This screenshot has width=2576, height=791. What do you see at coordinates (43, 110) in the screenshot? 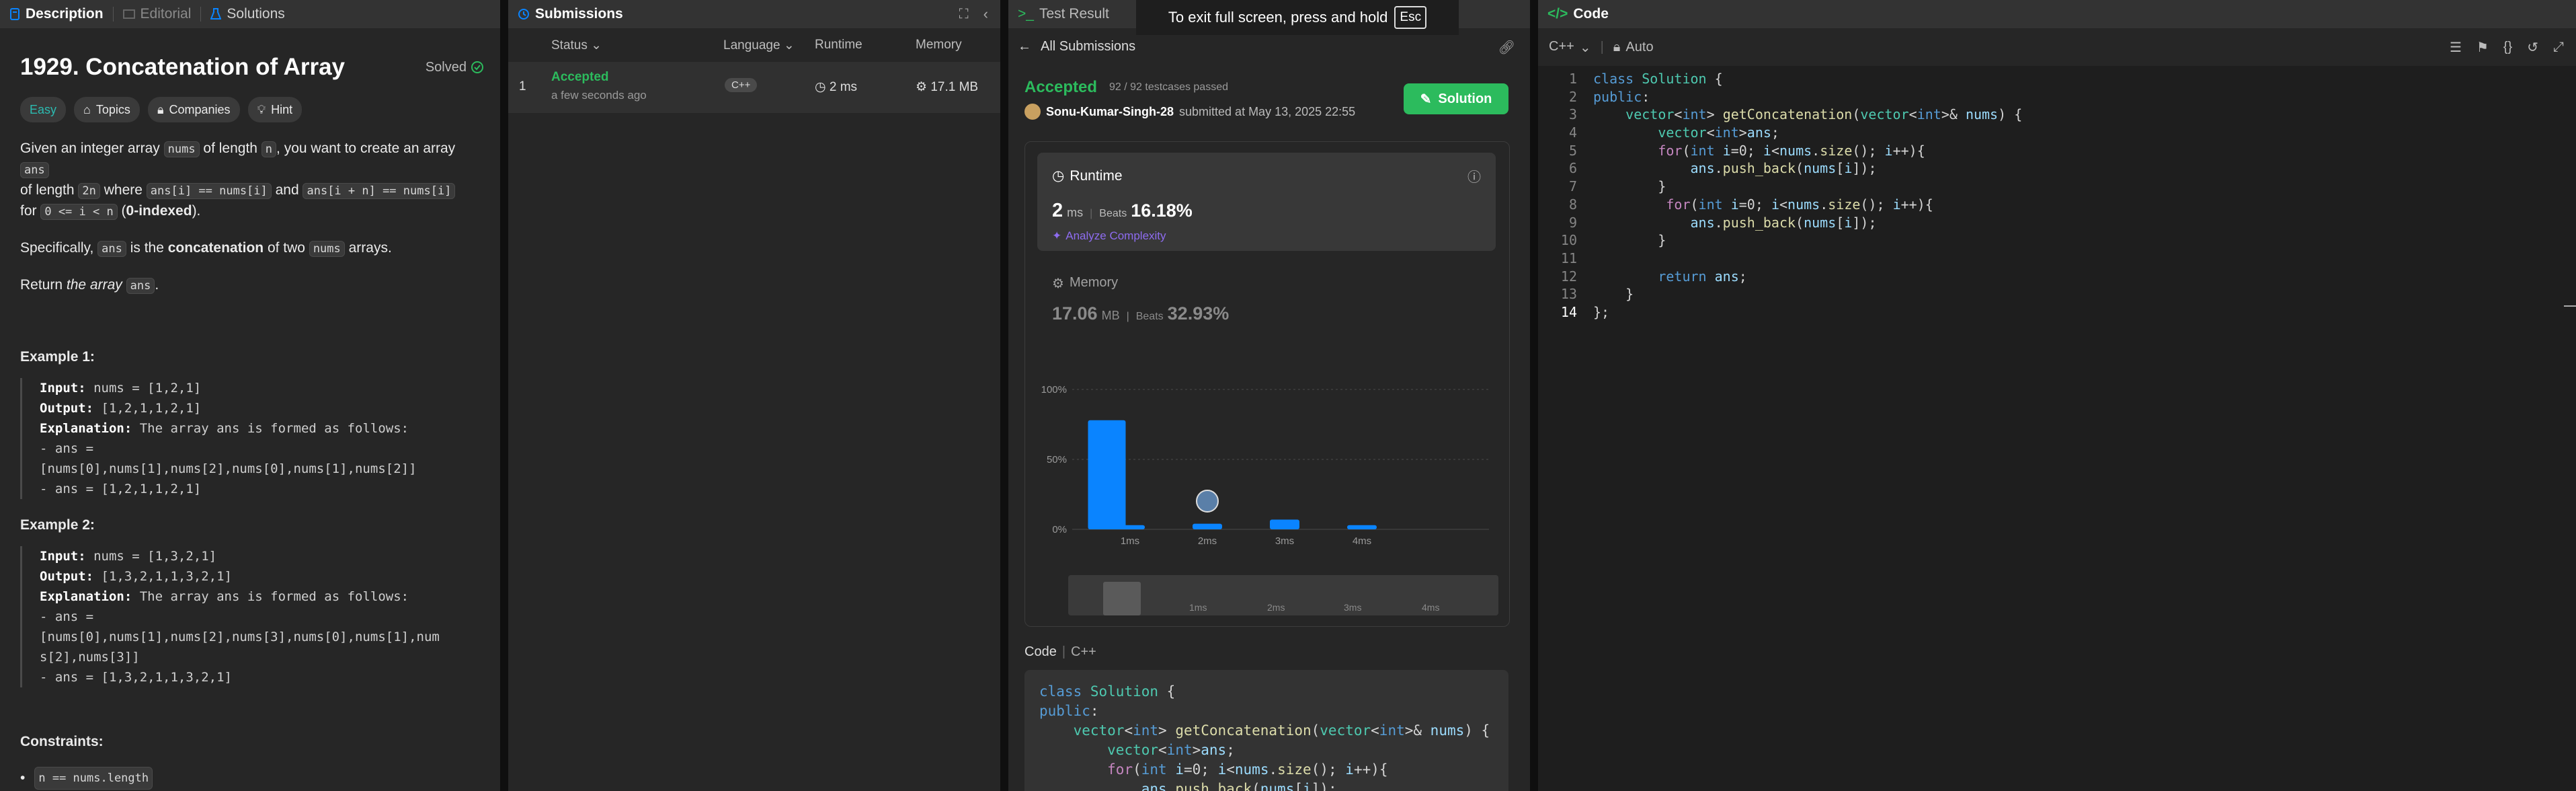
I see `difficulty-badge: Easy` at bounding box center [43, 110].